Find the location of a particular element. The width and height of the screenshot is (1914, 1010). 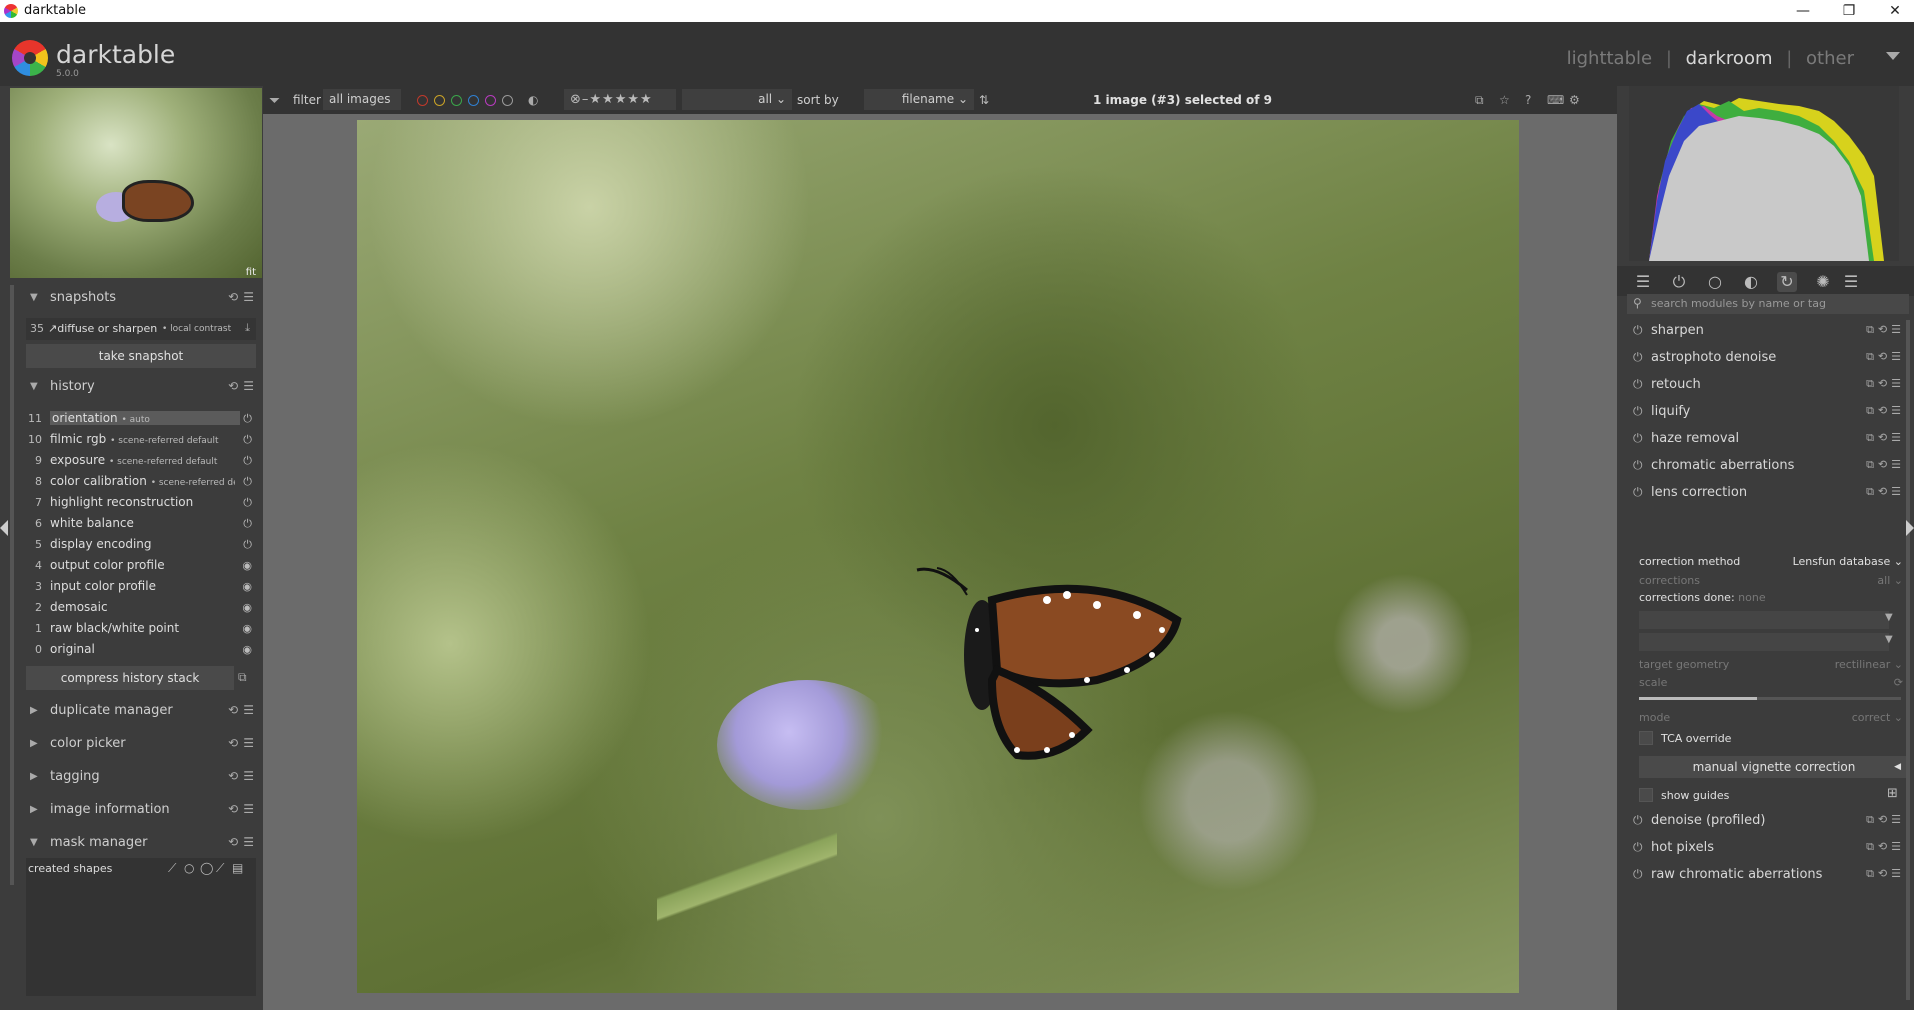

target-geometry-select: rectilinear ⌄ is located at coordinates (1869, 664).